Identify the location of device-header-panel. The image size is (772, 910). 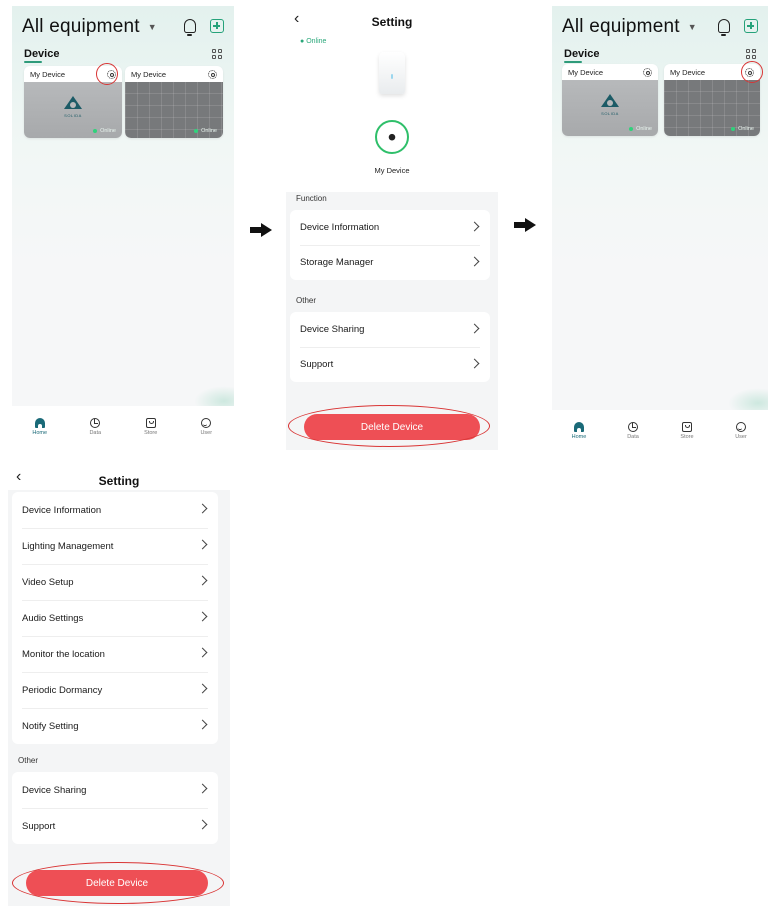
(392, 99).